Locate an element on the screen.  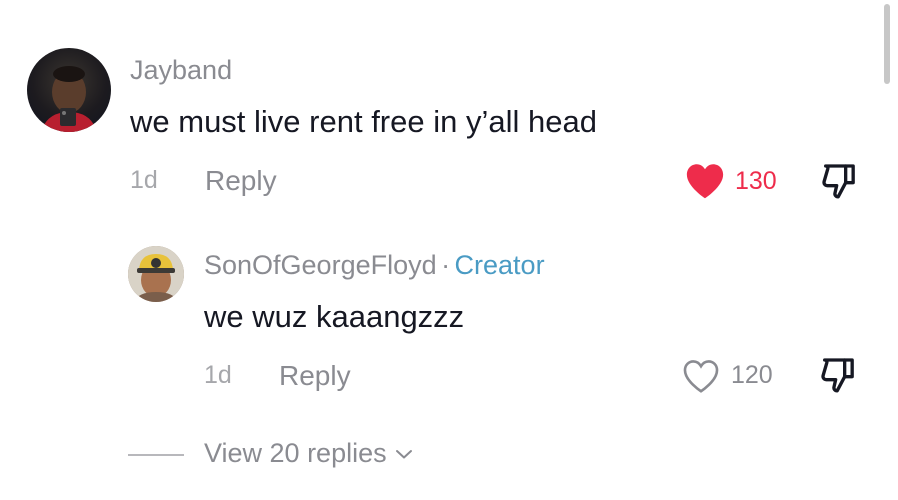
view-replies-label: View 20 replies is located at coordinates (295, 453).